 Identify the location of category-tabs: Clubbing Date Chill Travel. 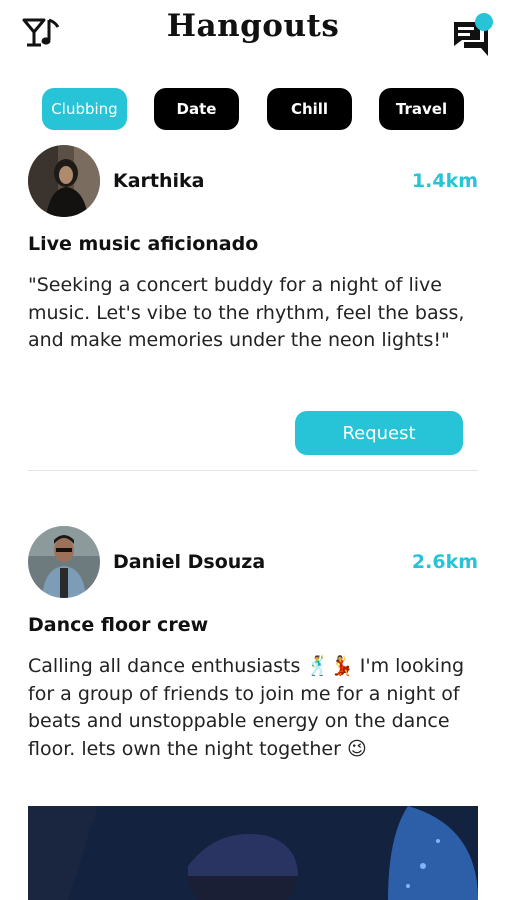
(253, 110).